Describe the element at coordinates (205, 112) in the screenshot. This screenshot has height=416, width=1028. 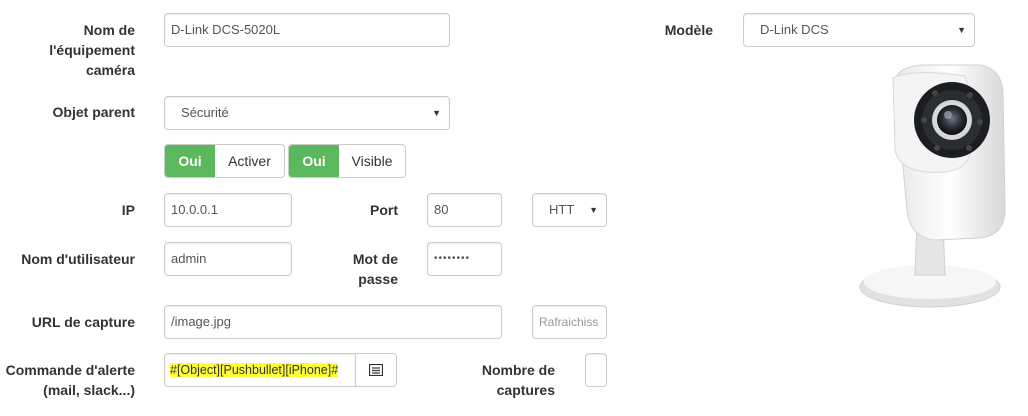
I see `parent-object-value: Sécurité` at that location.